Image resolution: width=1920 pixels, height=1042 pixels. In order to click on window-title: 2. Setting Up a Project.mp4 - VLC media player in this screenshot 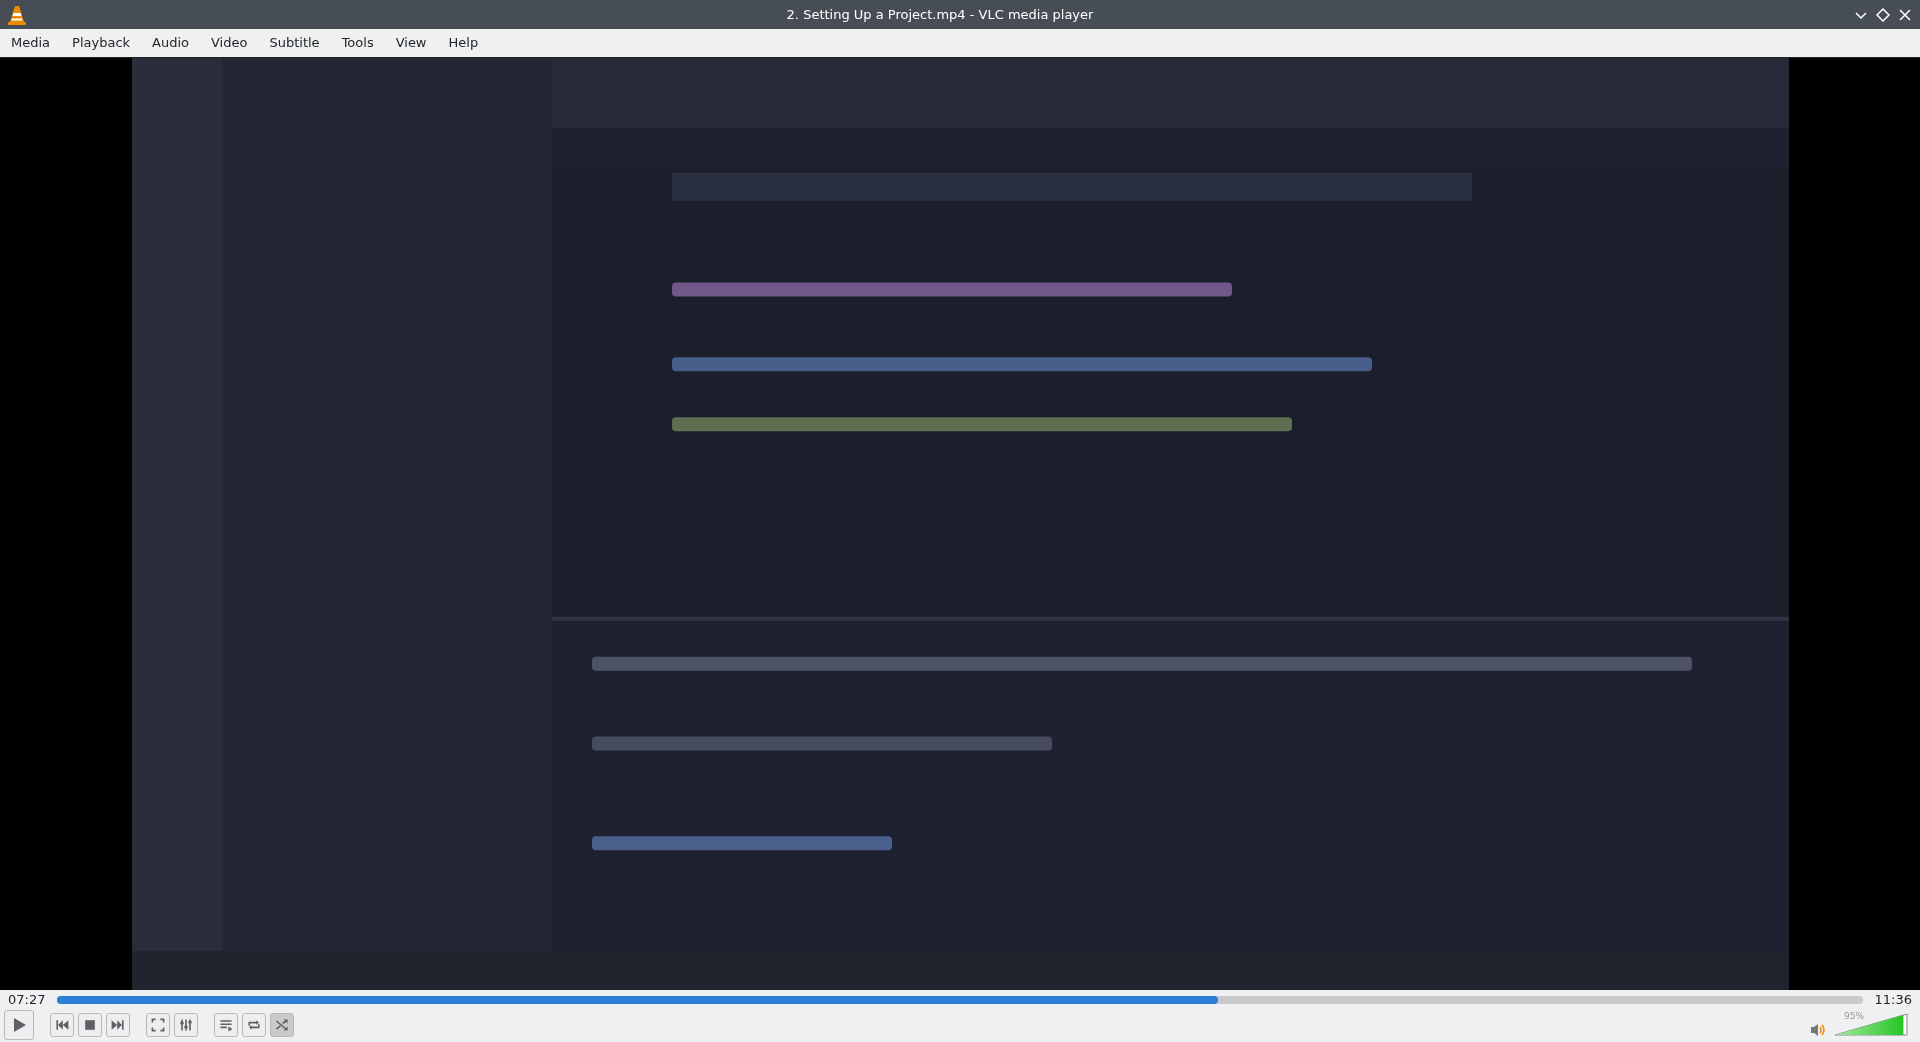, I will do `click(940, 14)`.